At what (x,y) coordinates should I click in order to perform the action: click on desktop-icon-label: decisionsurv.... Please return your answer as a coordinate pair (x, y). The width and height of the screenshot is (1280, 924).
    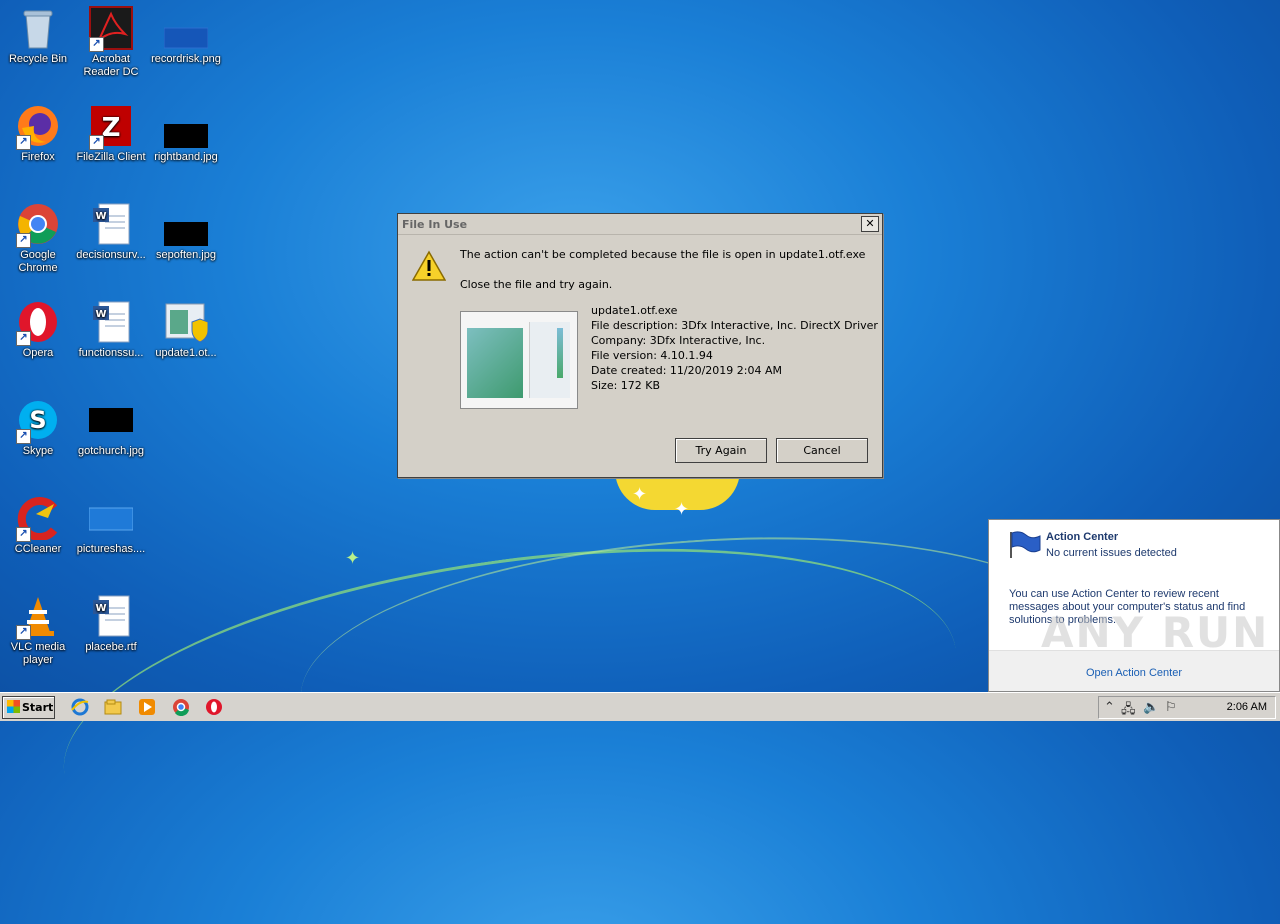
    Looking at the image, I should click on (111, 255).